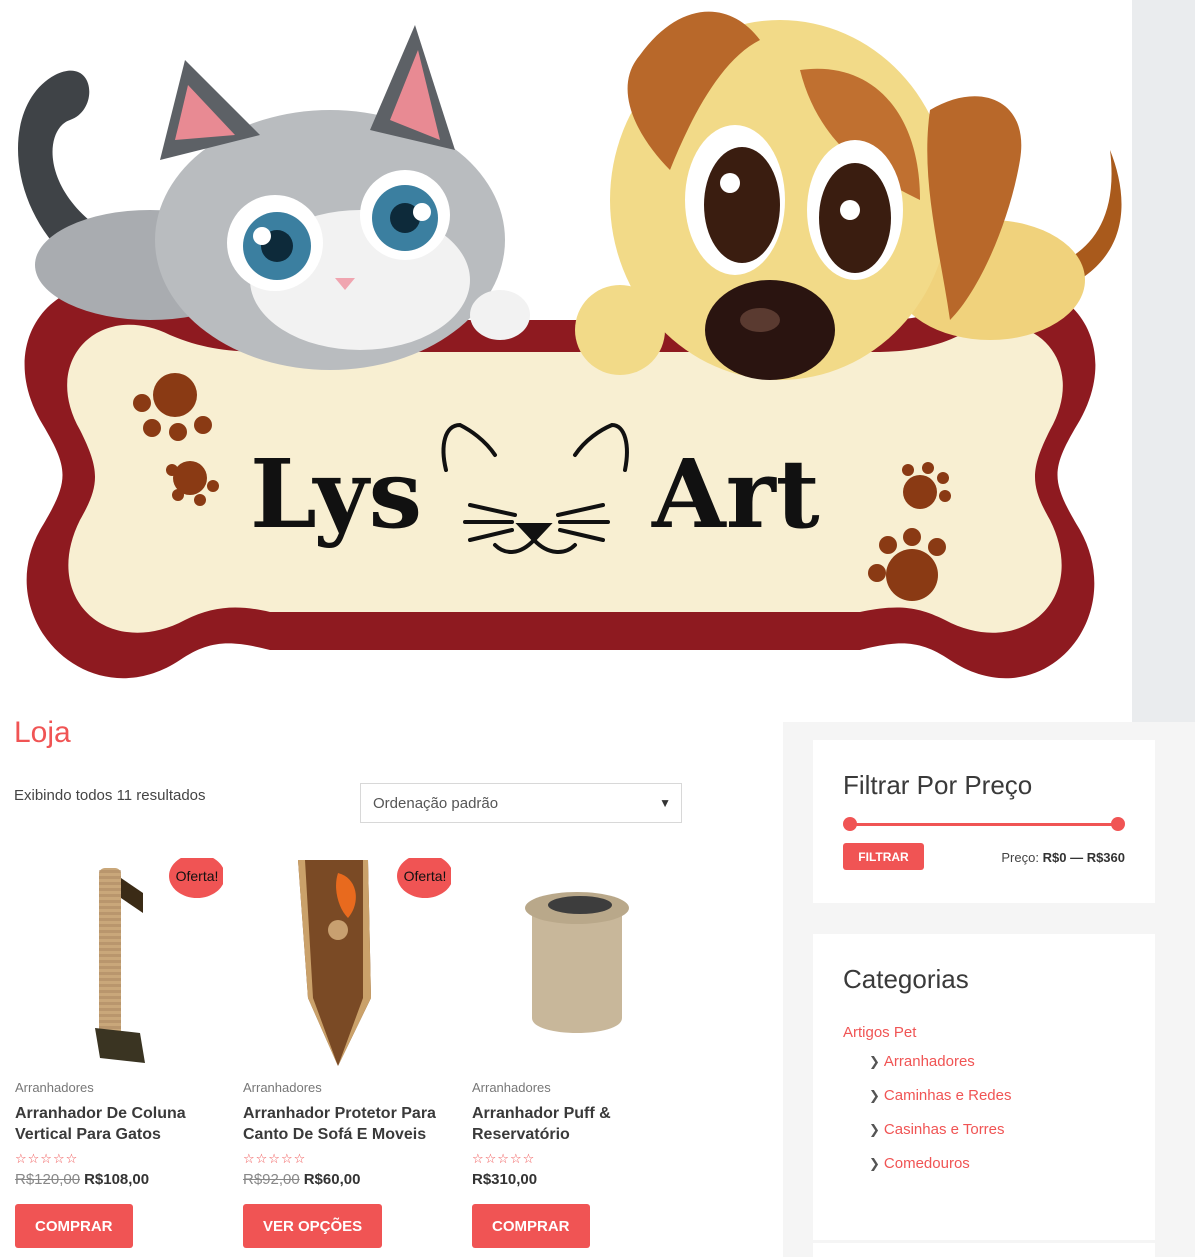  What do you see at coordinates (521, 803) in the screenshot?
I see `sort-select: Ordenação padrão ▼` at bounding box center [521, 803].